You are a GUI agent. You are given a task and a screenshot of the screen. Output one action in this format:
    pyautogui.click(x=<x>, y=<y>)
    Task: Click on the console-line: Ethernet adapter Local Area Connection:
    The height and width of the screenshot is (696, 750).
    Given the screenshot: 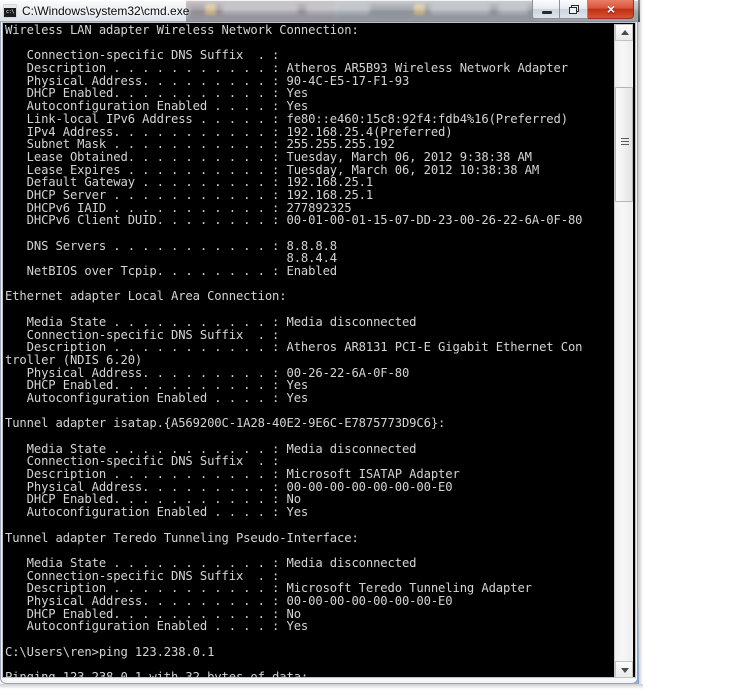 What is the action you would take?
    pyautogui.click(x=146, y=296)
    